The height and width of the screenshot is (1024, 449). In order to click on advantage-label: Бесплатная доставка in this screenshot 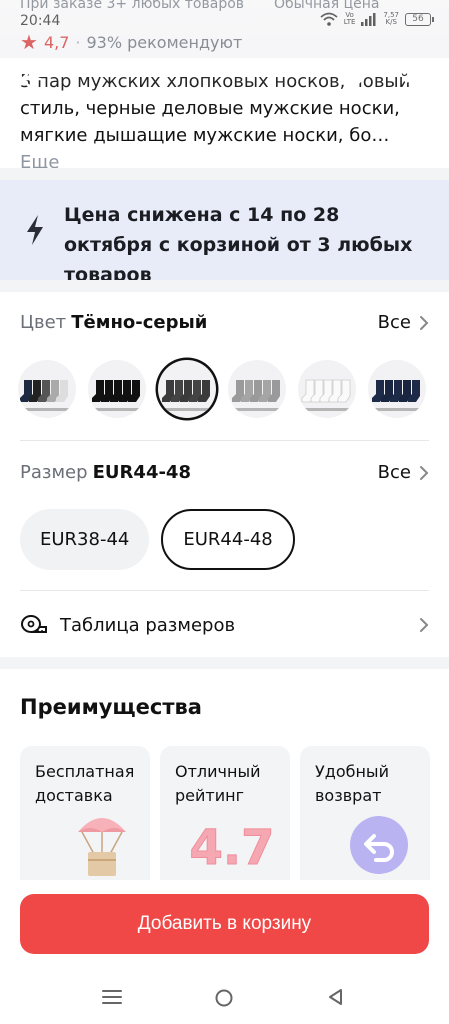, I will do `click(85, 783)`.